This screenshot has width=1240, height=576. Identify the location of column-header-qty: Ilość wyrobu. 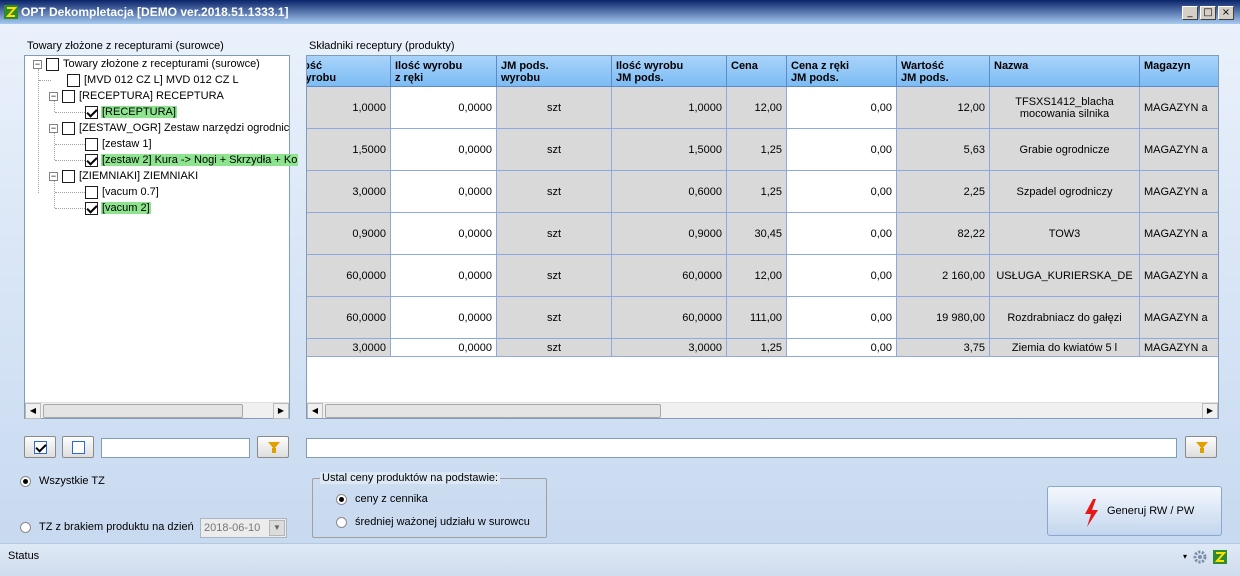
(349, 71).